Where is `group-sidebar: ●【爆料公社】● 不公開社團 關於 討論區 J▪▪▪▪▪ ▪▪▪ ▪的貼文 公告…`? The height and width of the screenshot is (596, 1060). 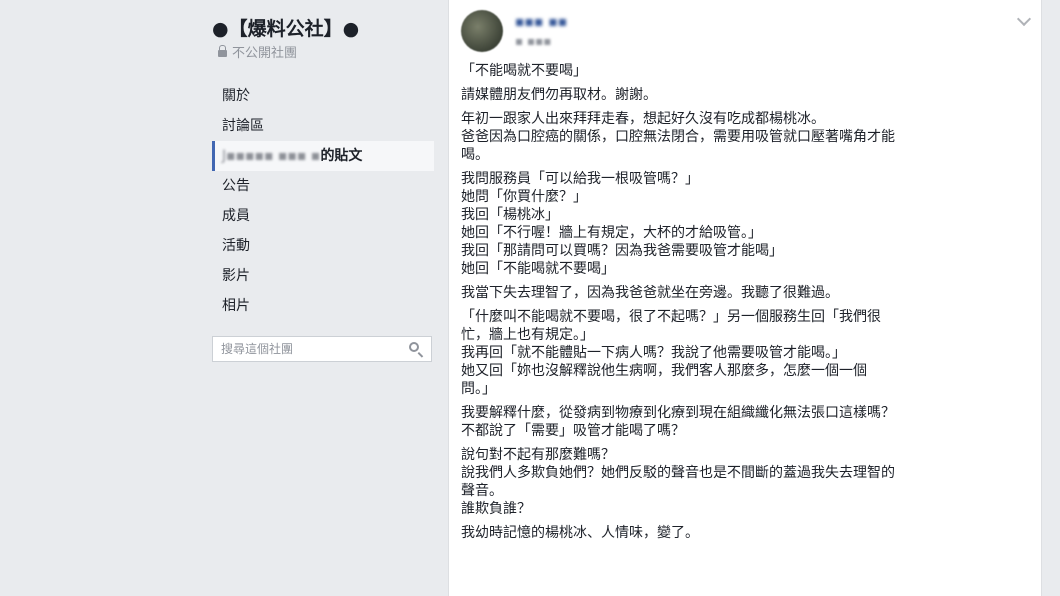 group-sidebar: ●【爆料公社】● 不公開社團 關於 討論區 J▪▪▪▪▪ ▪▪▪ ▪的貼文 公告… is located at coordinates (323, 188).